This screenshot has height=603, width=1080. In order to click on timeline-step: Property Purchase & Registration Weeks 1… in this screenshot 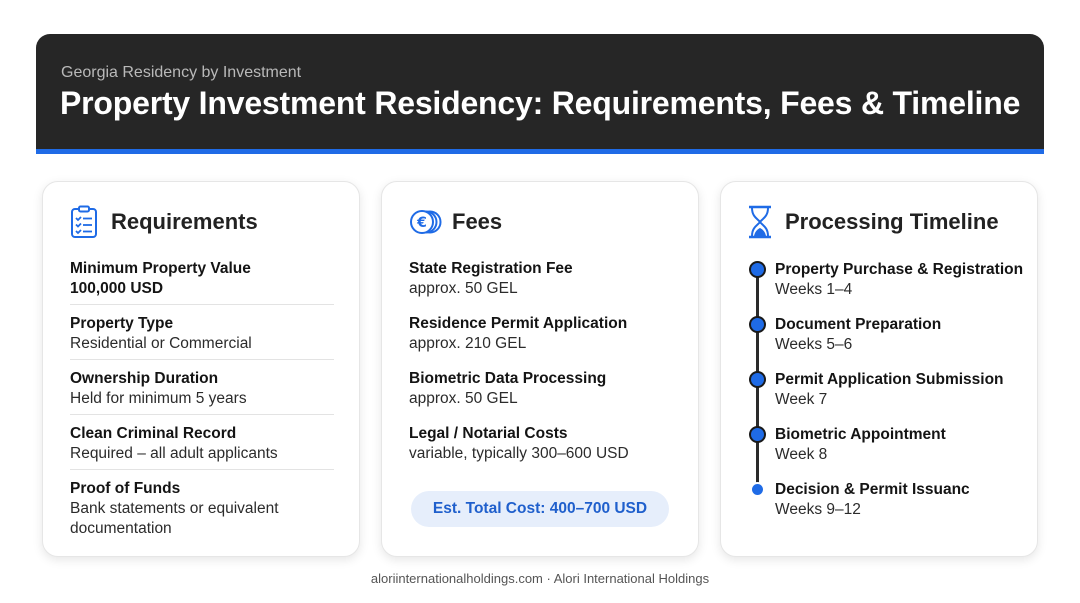, I will do `click(905, 280)`.